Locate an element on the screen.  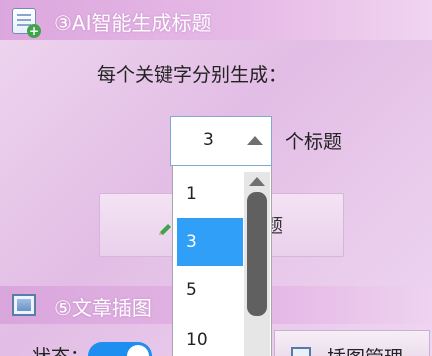
title-count-dropdown: 1 3 5 10 is located at coordinates (222, 261).